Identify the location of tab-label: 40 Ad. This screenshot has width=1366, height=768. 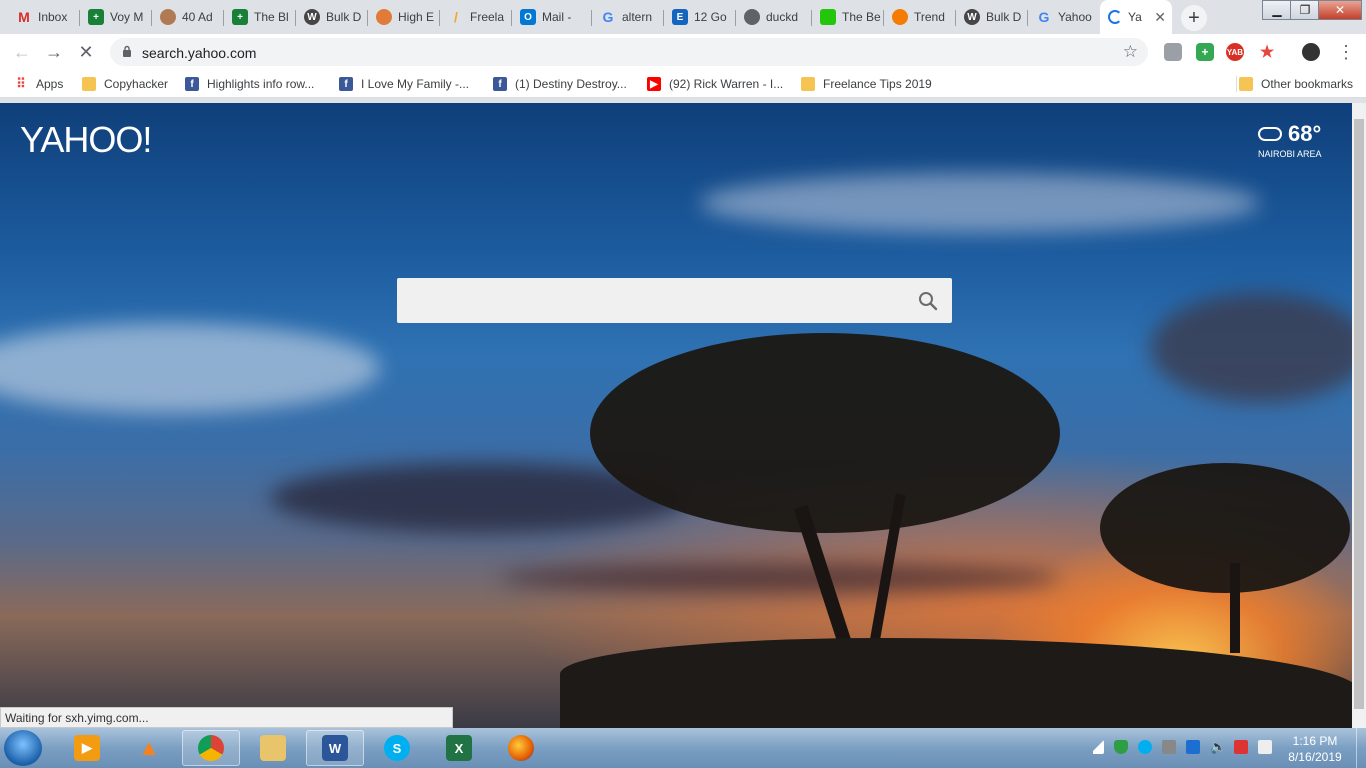
(197, 17).